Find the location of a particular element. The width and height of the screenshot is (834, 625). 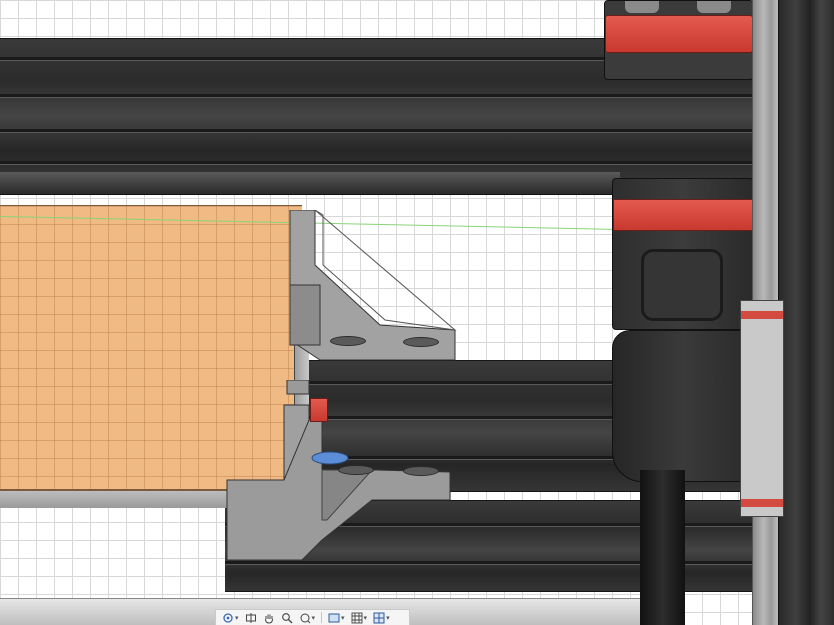

zoom-button is located at coordinates (287, 618).